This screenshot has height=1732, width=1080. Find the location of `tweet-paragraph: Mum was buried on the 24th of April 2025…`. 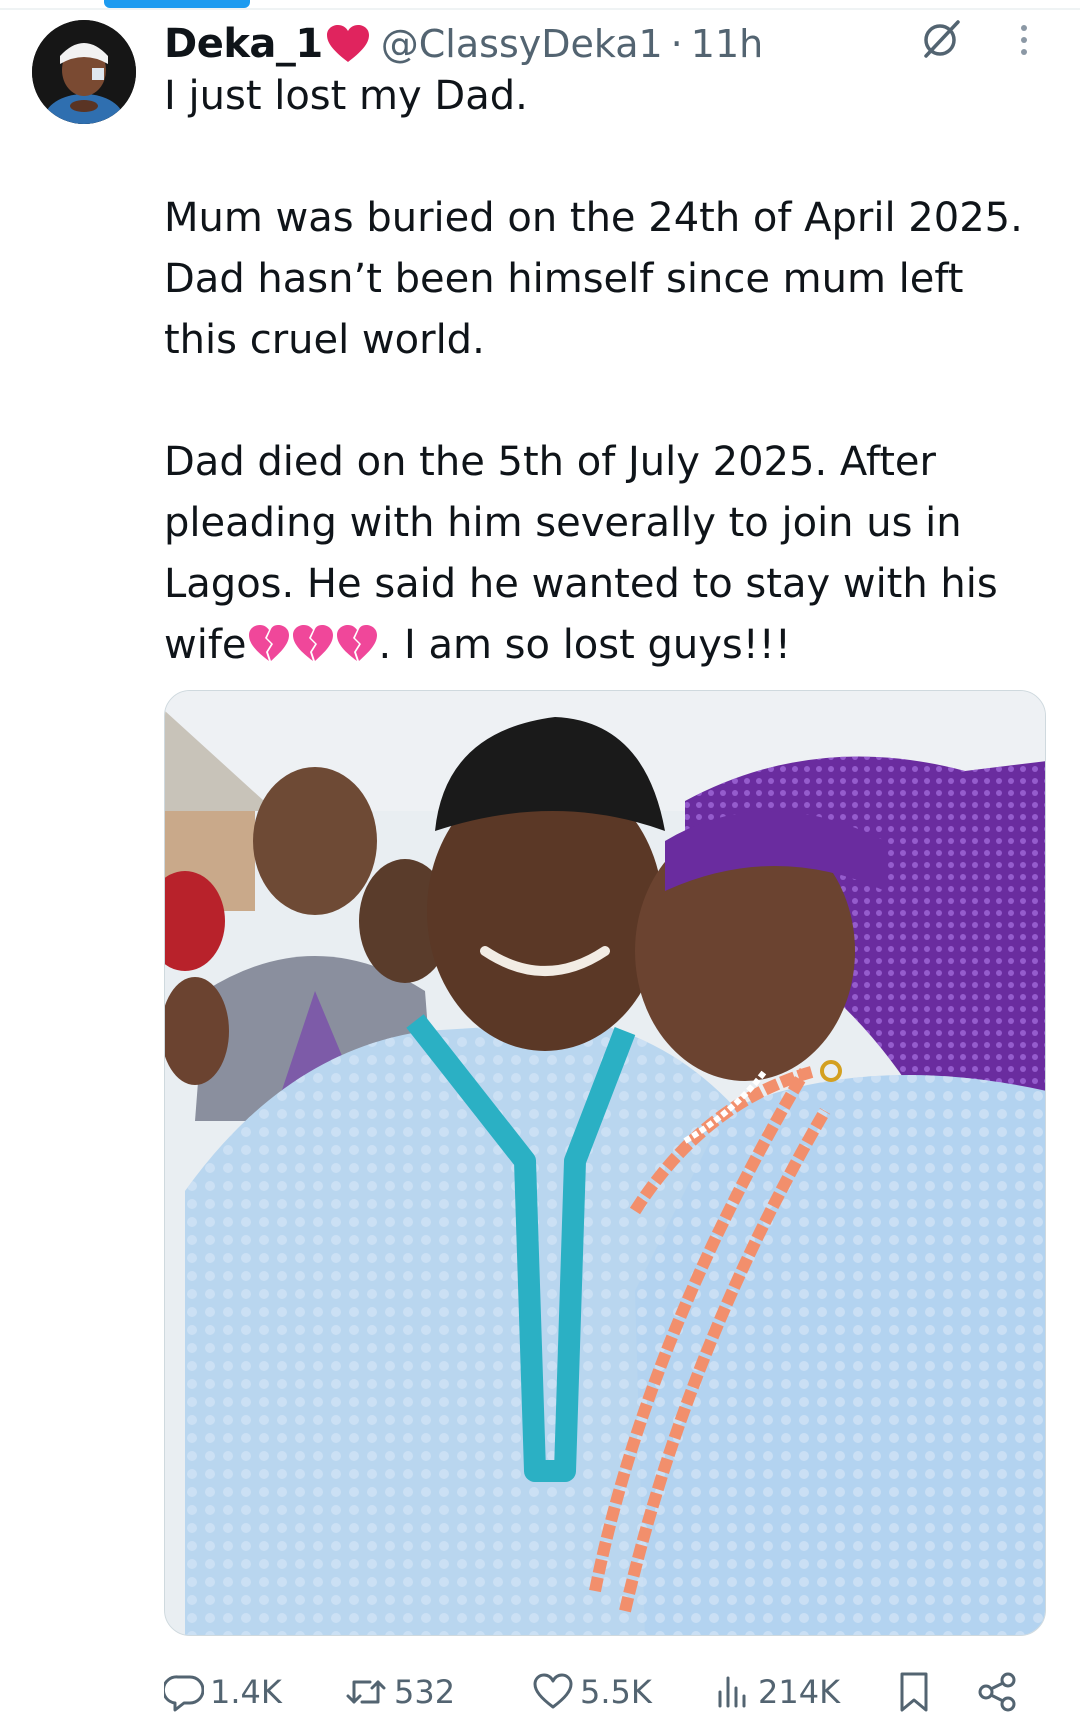

tweet-paragraph: Mum was buried on the 24th of April 2025… is located at coordinates (600, 279).